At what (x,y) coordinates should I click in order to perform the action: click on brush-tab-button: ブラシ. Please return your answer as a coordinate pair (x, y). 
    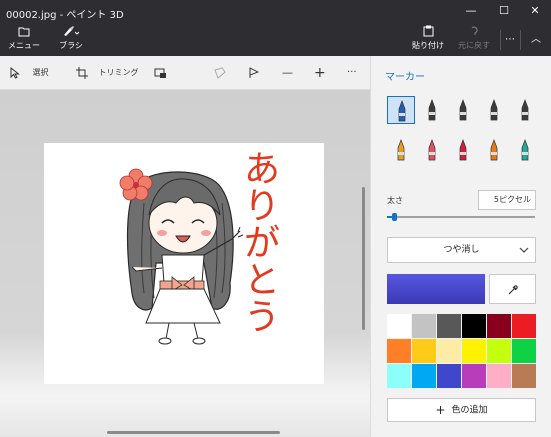
    Looking at the image, I should click on (71, 40).